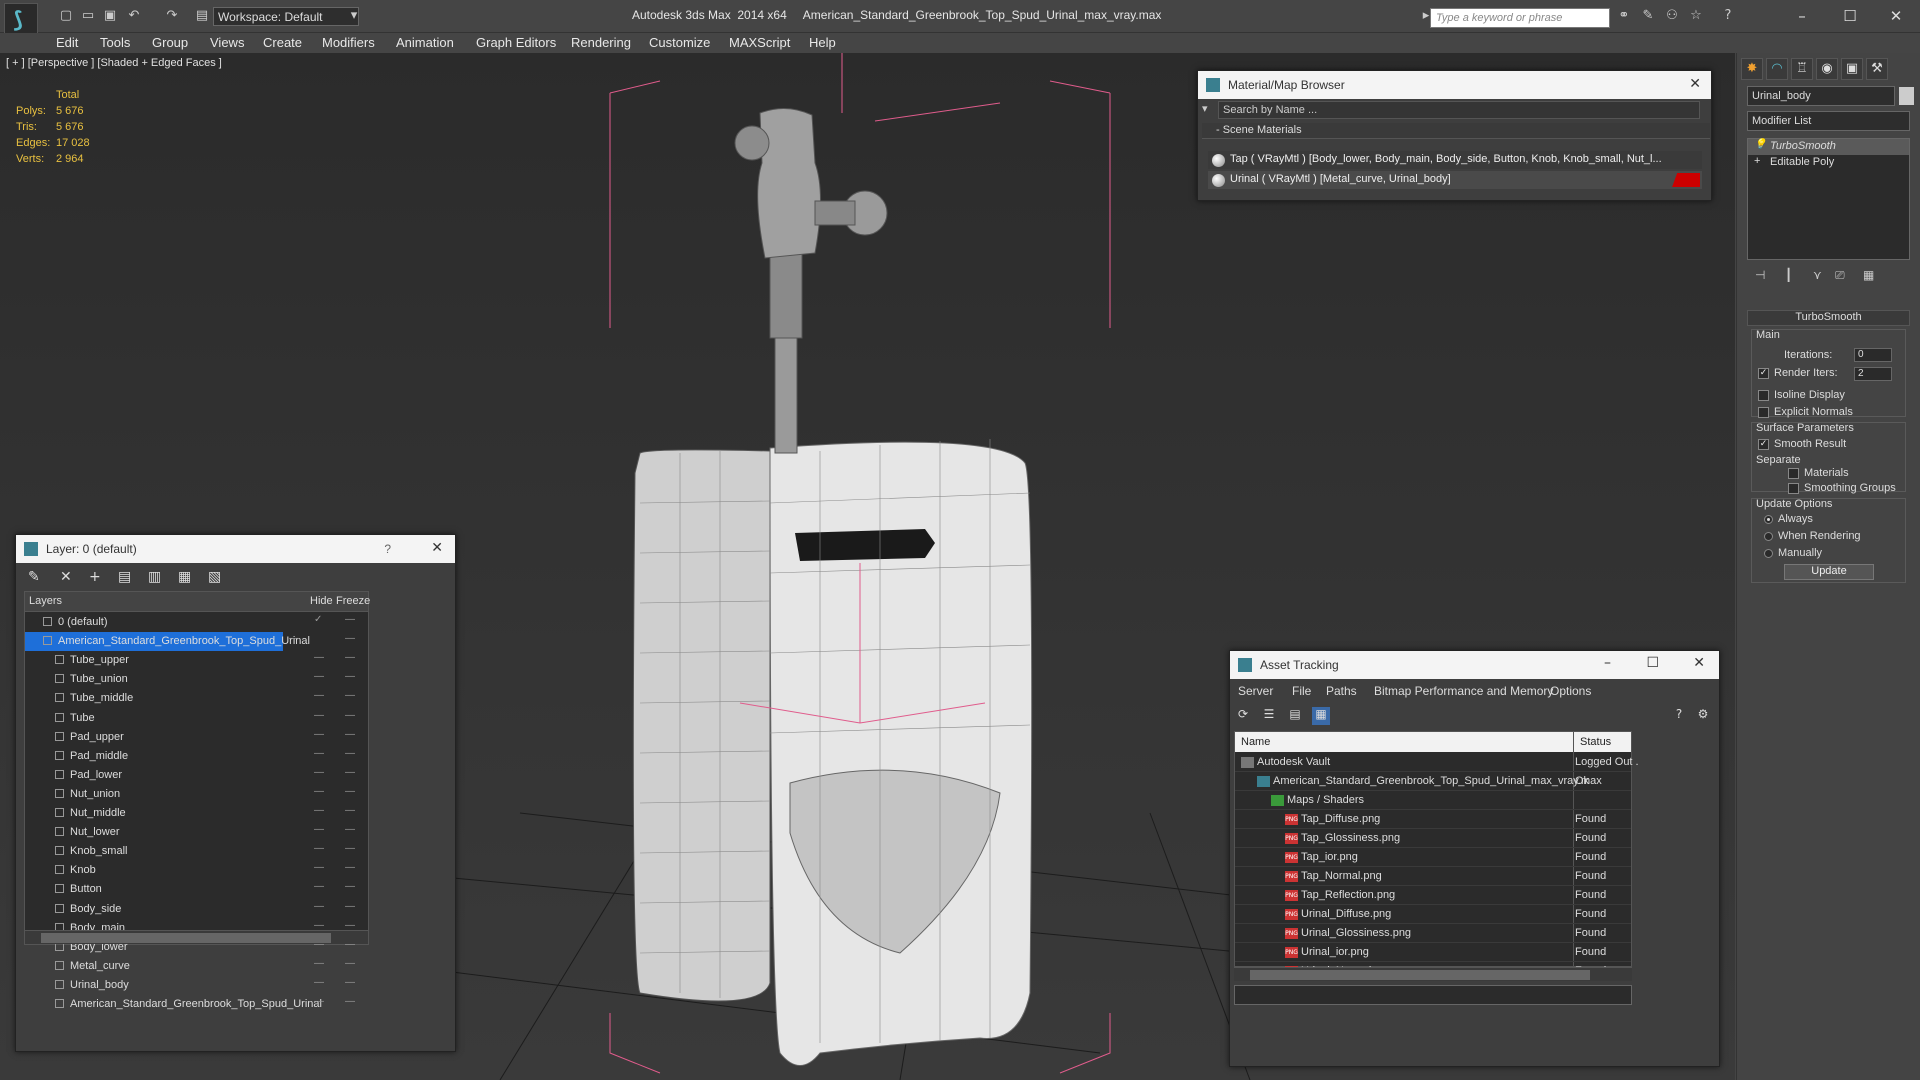 The width and height of the screenshot is (1920, 1080). What do you see at coordinates (348, 42) in the screenshot?
I see `menu-modifiers: Modifiers` at bounding box center [348, 42].